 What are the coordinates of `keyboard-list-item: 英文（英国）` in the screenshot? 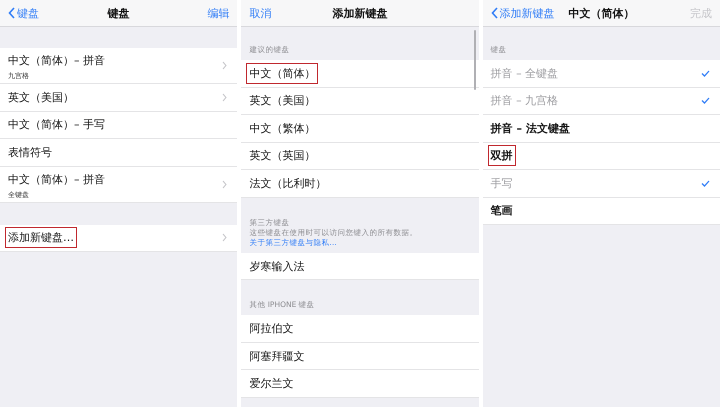 It's located at (360, 156).